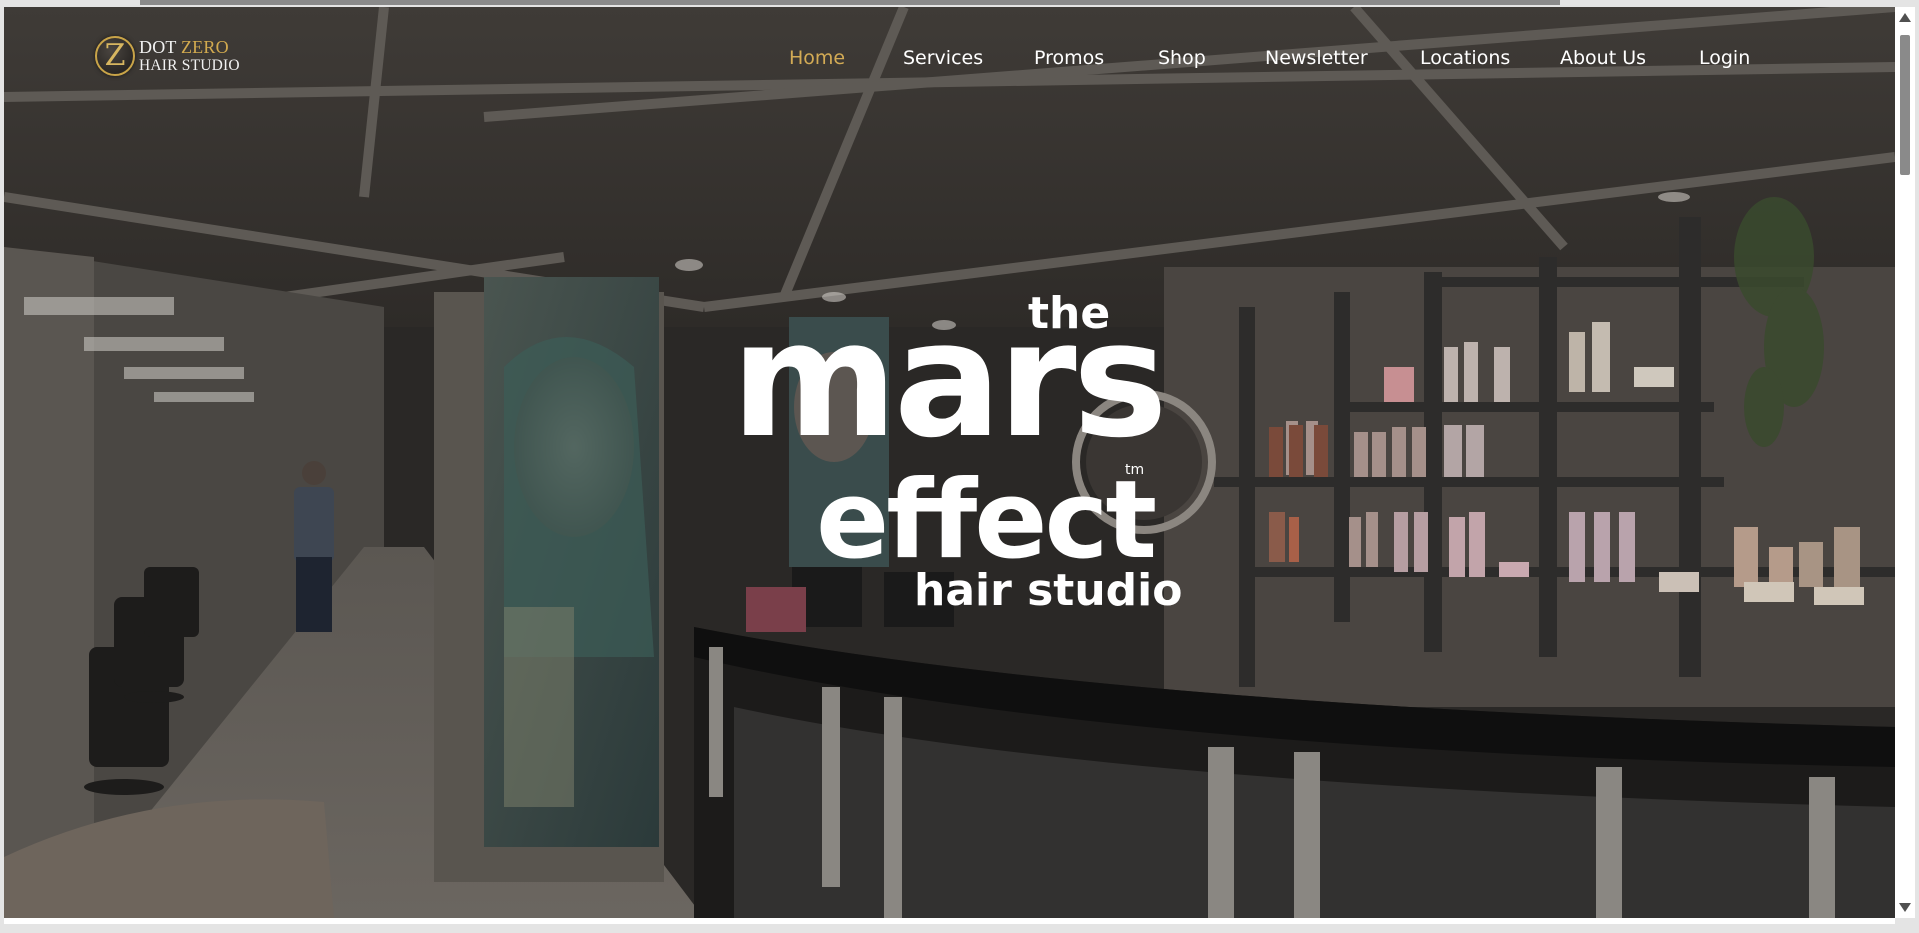 The width and height of the screenshot is (1919, 933). I want to click on brand-line-2: HAIR STUDIO, so click(189, 65).